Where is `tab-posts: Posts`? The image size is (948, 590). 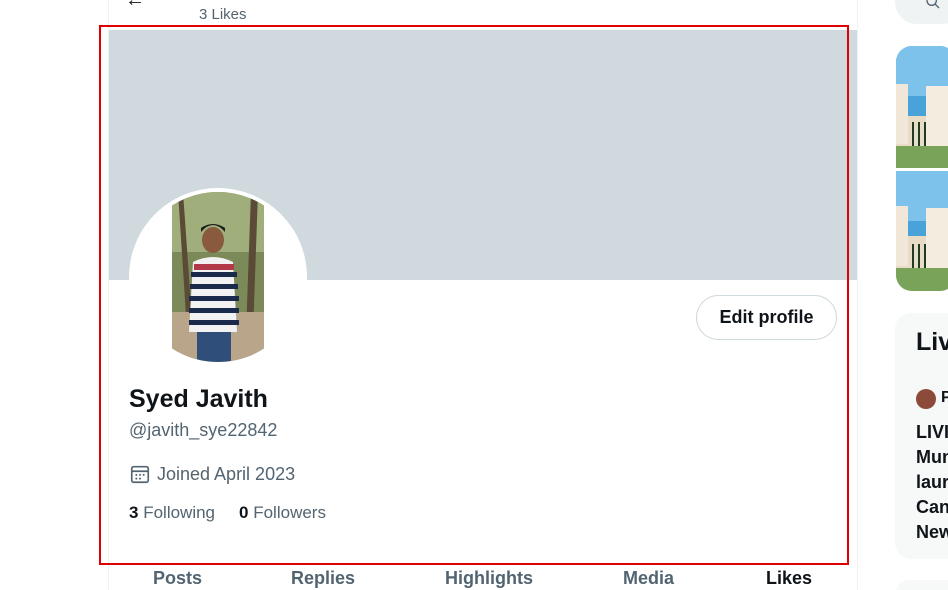
tab-posts: Posts is located at coordinates (177, 578).